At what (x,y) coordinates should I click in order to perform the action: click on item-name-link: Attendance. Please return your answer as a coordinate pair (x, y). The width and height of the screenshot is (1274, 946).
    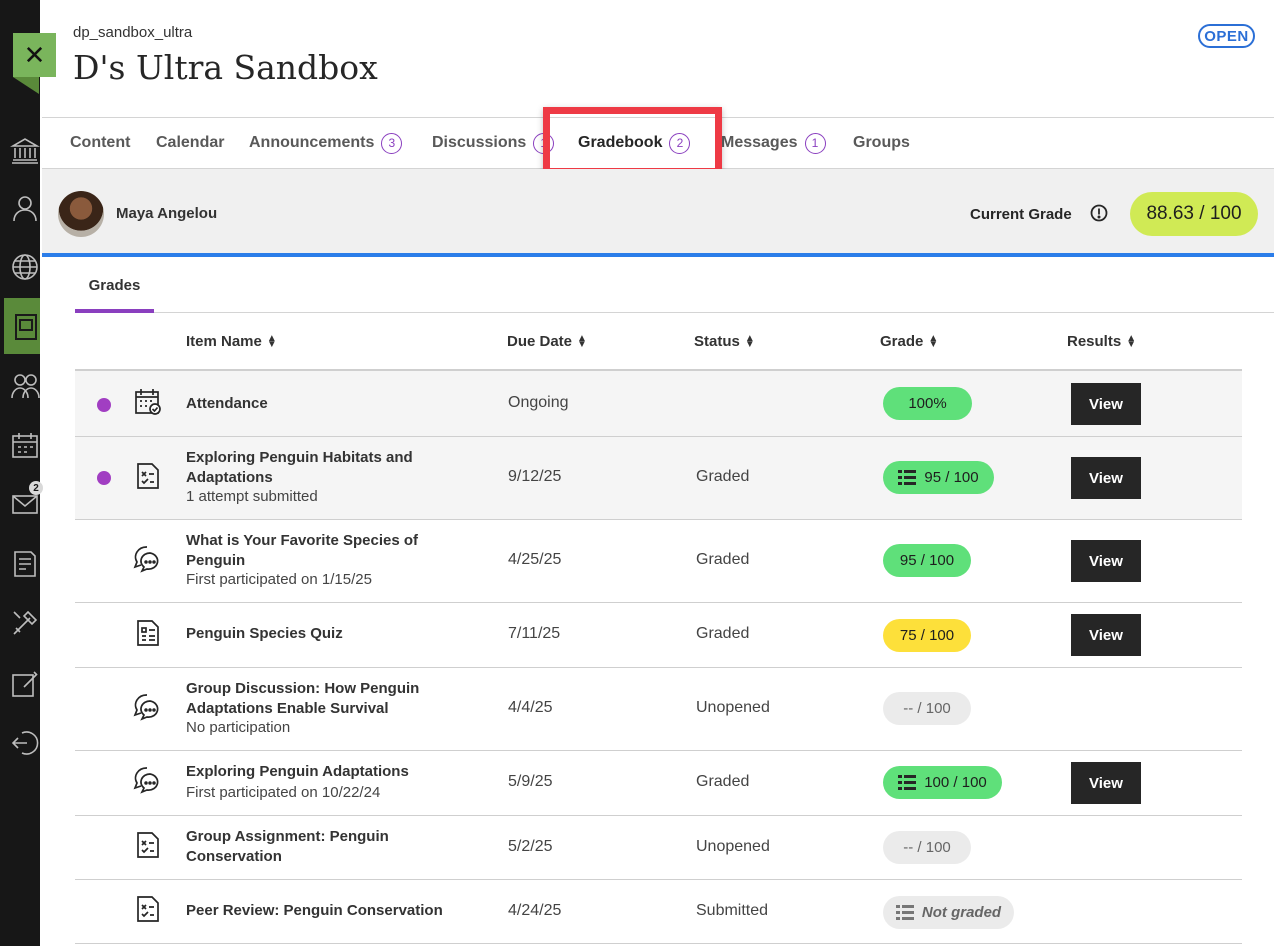
    Looking at the image, I should click on (316, 404).